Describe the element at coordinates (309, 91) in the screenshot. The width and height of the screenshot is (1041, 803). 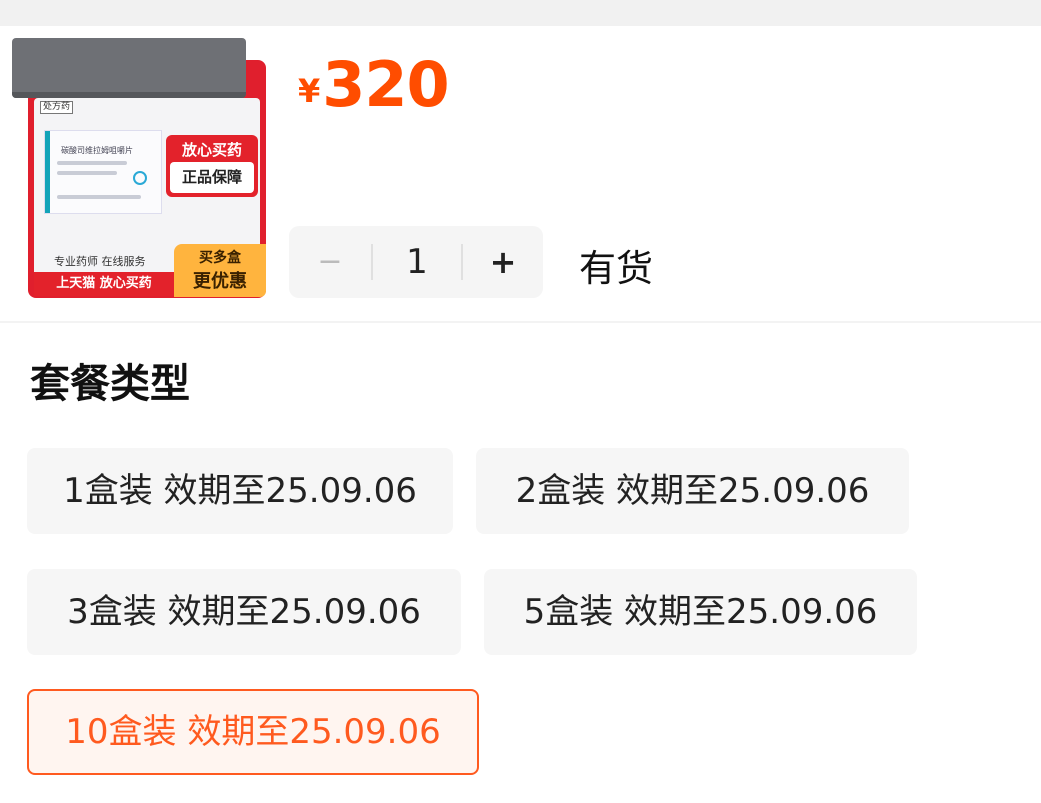
I see `currency-symbol: ¥` at that location.